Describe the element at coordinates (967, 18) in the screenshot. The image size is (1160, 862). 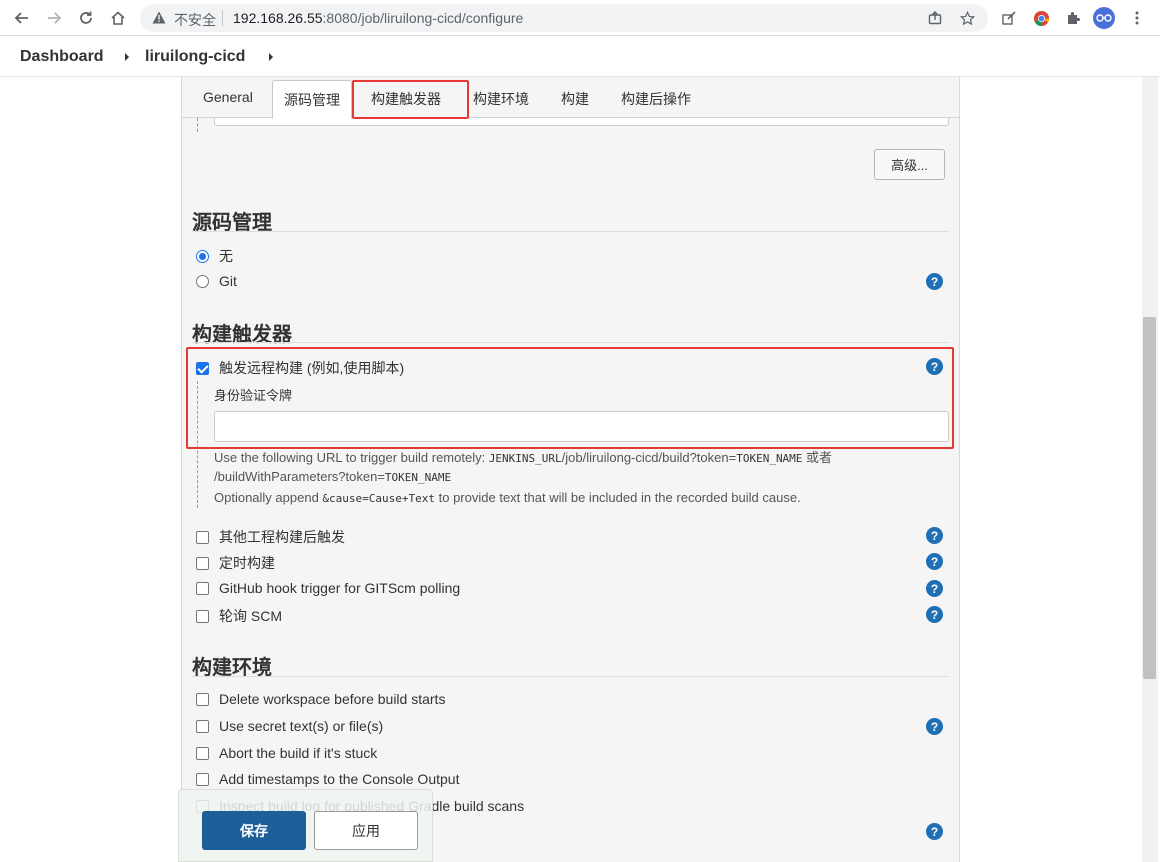
I see `bookmark-star-icon` at that location.